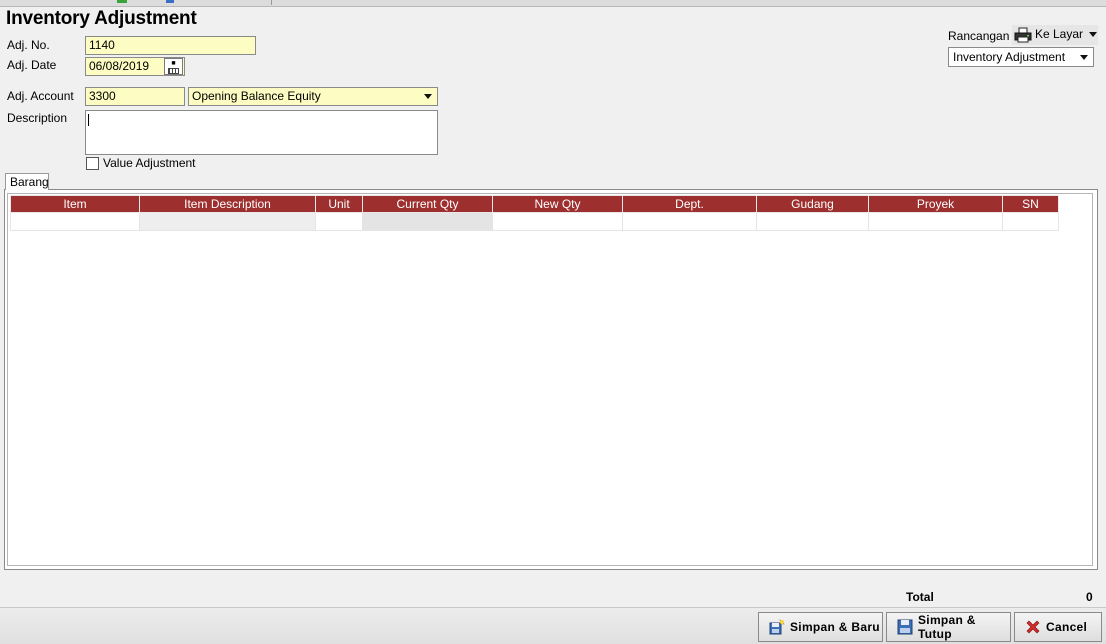  Describe the element at coordinates (37, 118) in the screenshot. I see `description-label: Description` at that location.